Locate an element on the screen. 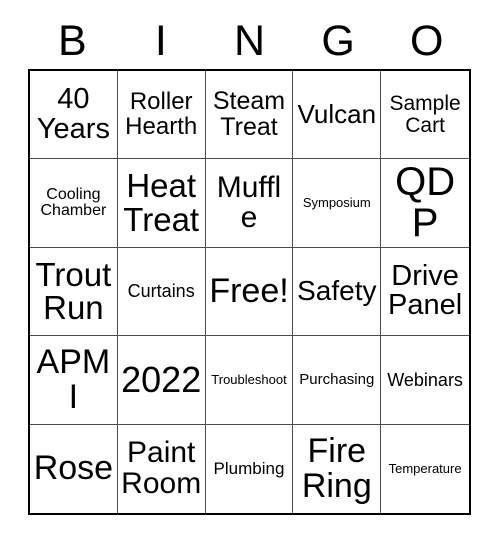 The height and width of the screenshot is (544, 500). bingo-cell-label: Steam Treat is located at coordinates (249, 114).